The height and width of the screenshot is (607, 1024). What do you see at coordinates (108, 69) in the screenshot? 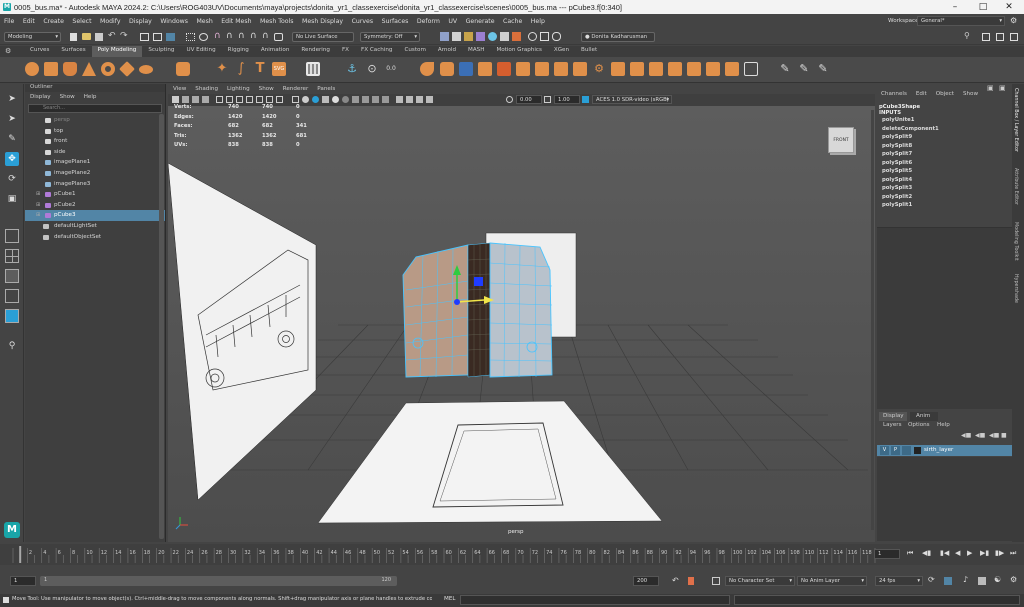
I see `poly-torus-icon` at bounding box center [108, 69].